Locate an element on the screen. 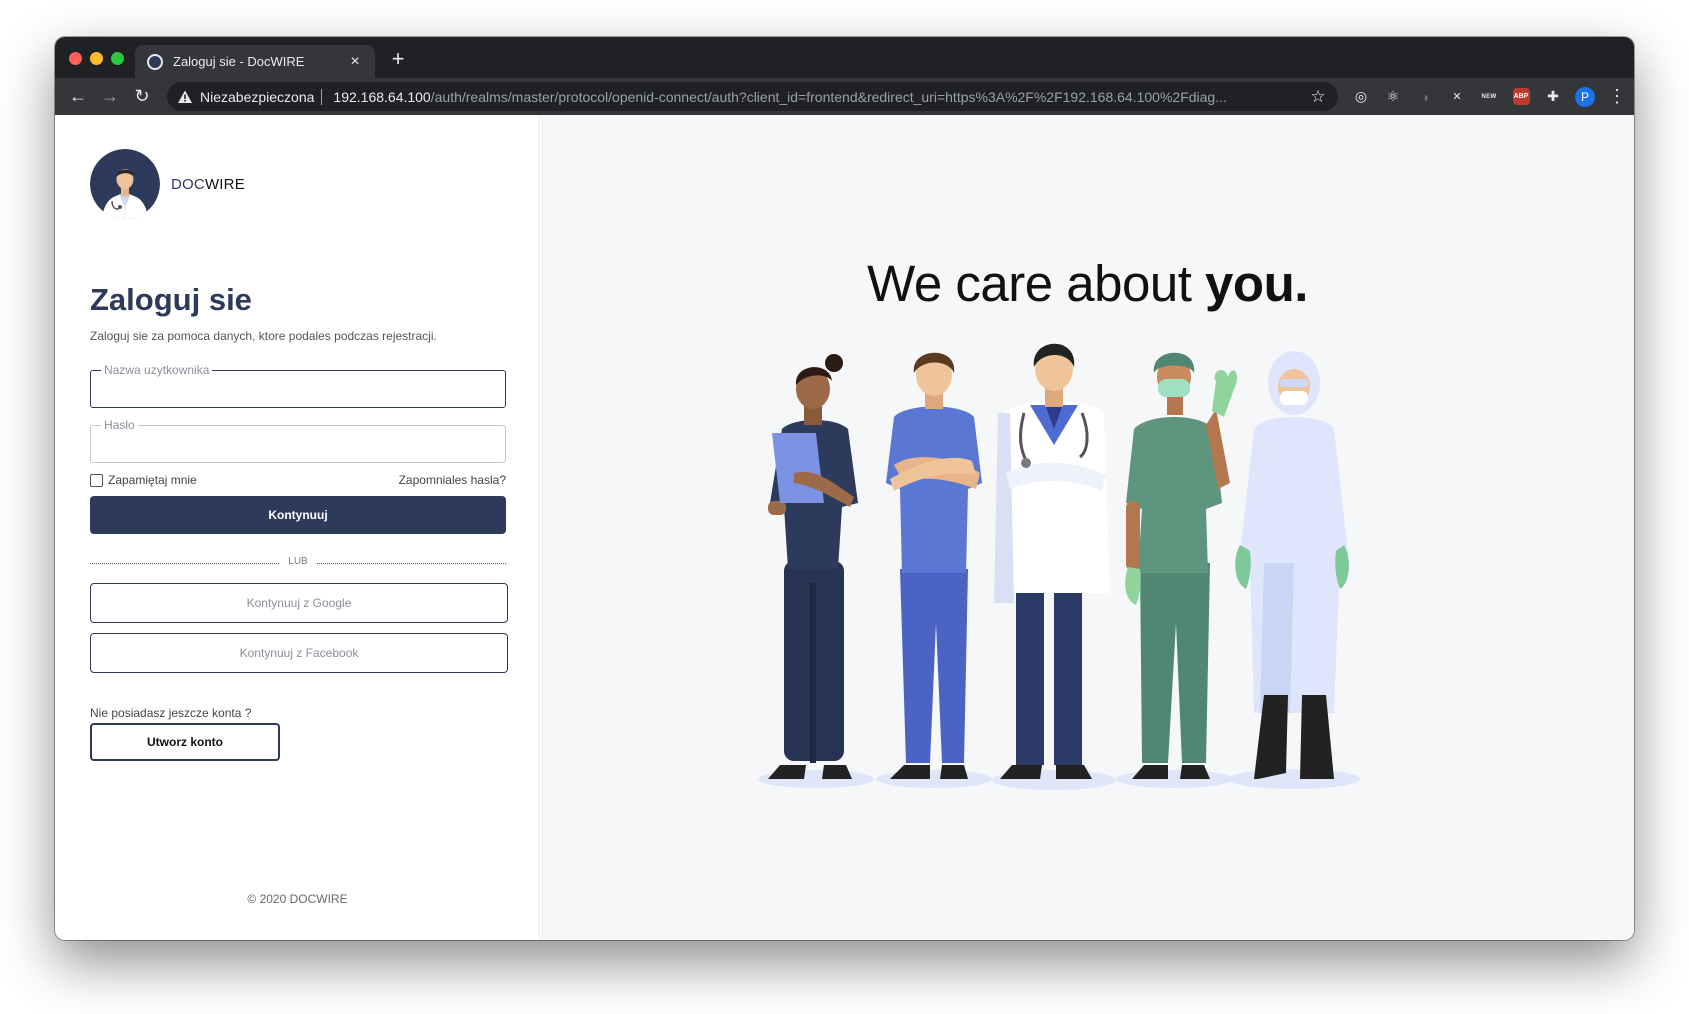 Image resolution: width=1689 pixels, height=1014 pixels. forgot-password-link: Zapomniales hasla? is located at coordinates (452, 480).